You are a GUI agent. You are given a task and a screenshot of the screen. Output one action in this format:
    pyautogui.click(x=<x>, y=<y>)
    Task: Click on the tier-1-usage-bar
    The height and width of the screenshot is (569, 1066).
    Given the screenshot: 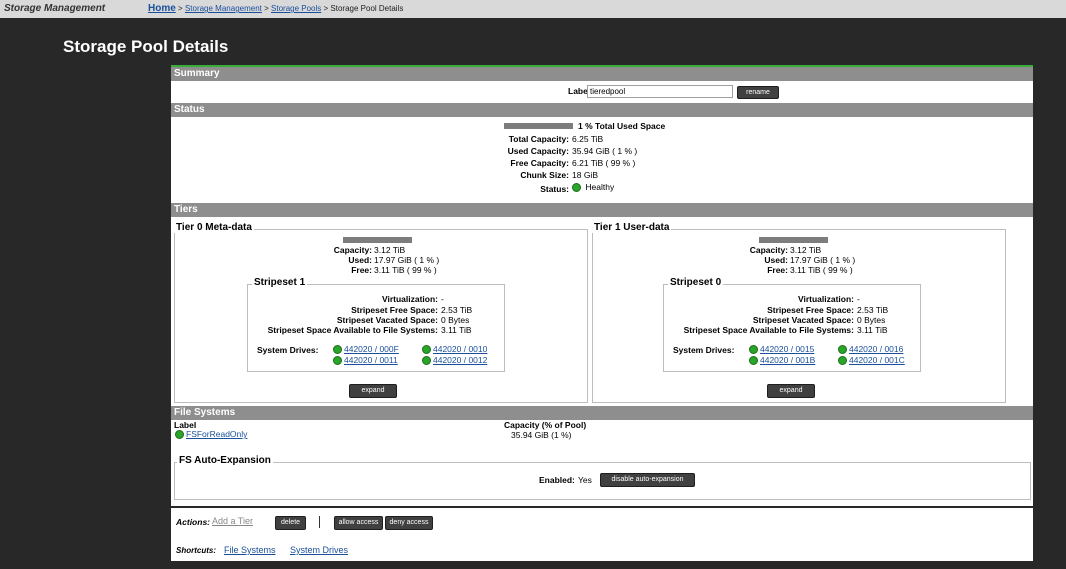 What is the action you would take?
    pyautogui.click(x=793, y=240)
    